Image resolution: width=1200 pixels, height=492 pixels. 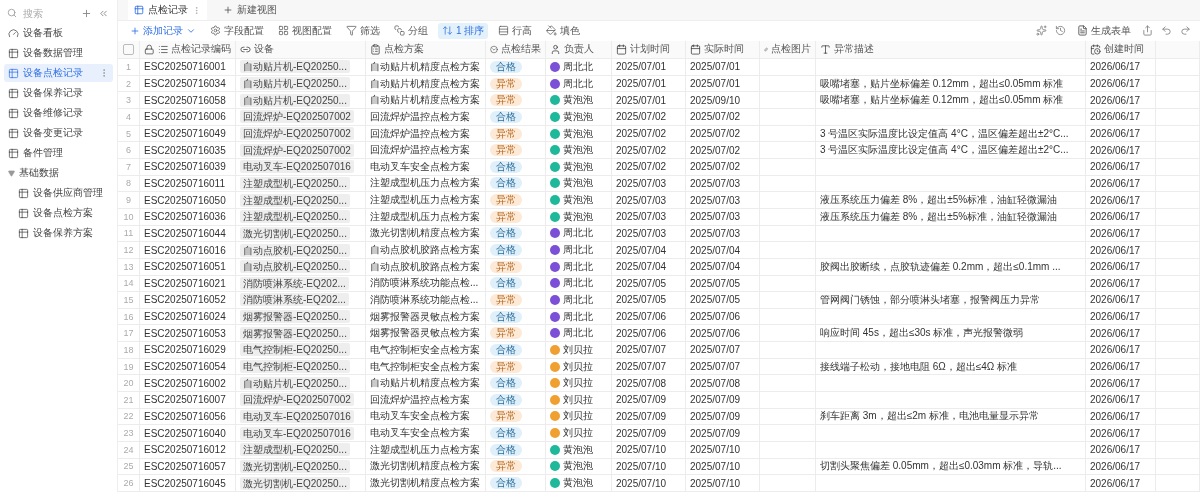 I want to click on toolbar-button: 视图配置, so click(x=305, y=30).